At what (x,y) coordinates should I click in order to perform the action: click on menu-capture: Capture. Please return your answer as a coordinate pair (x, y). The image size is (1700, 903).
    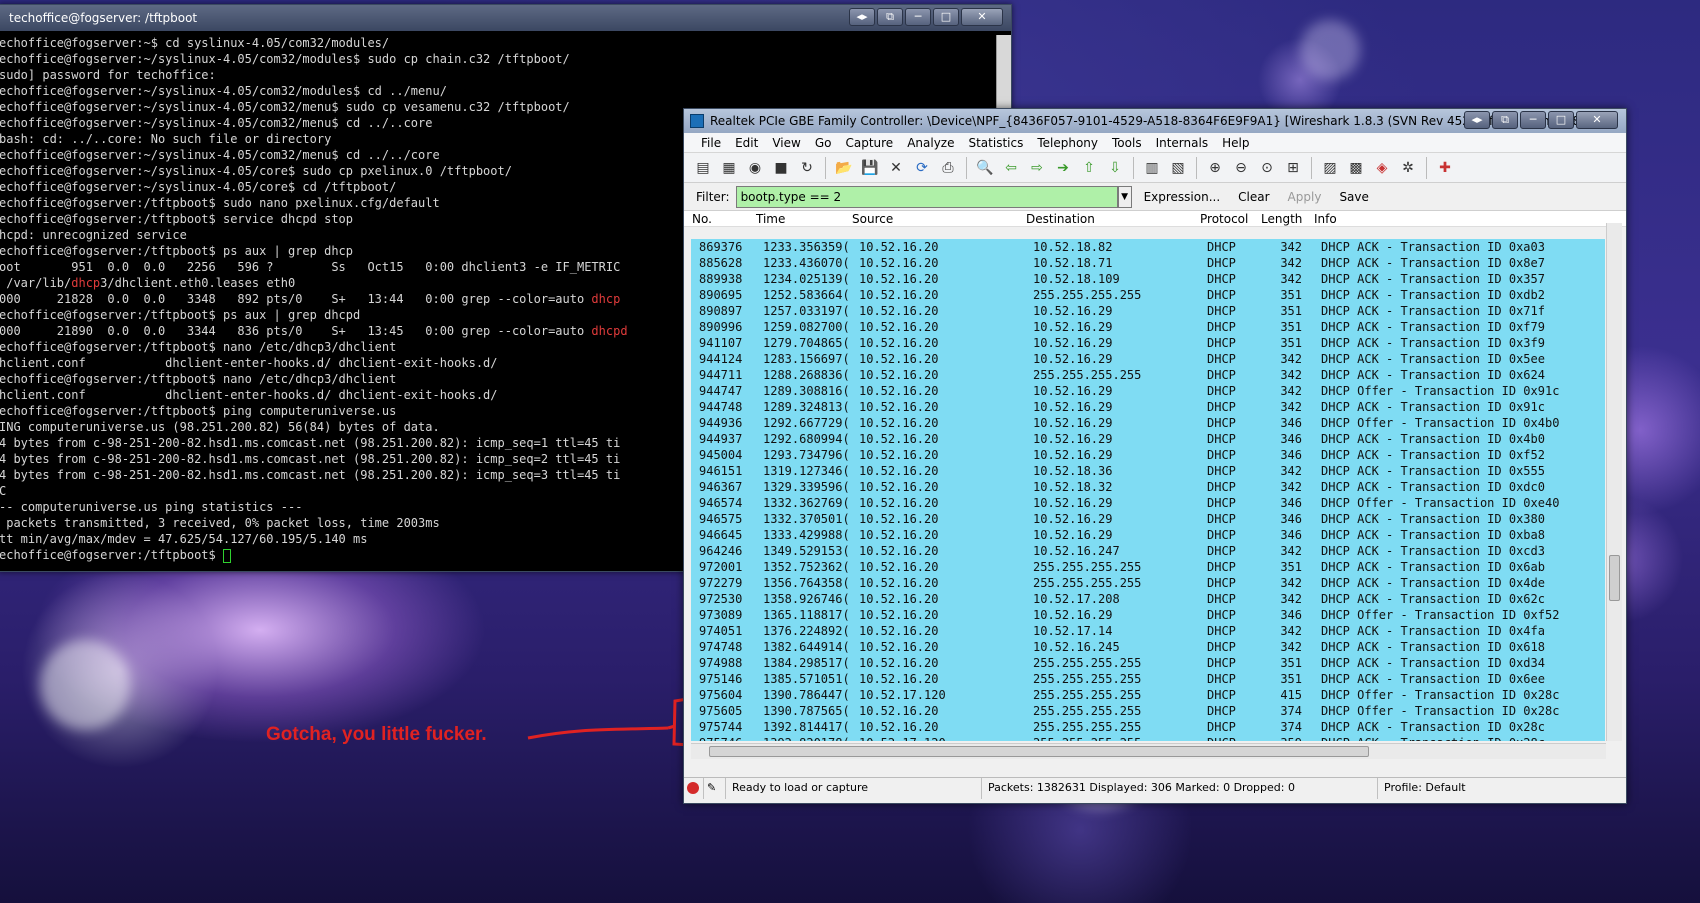
    Looking at the image, I should click on (869, 142).